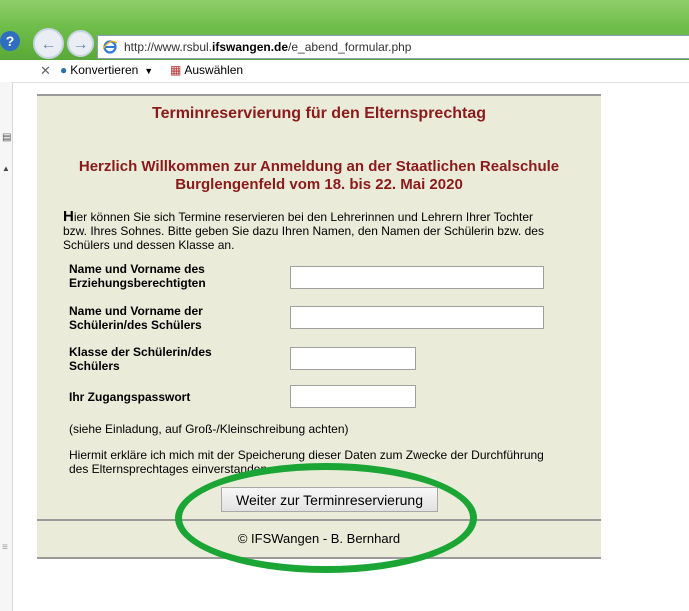  I want to click on select-button: ▦ Auswählen, so click(206, 70).